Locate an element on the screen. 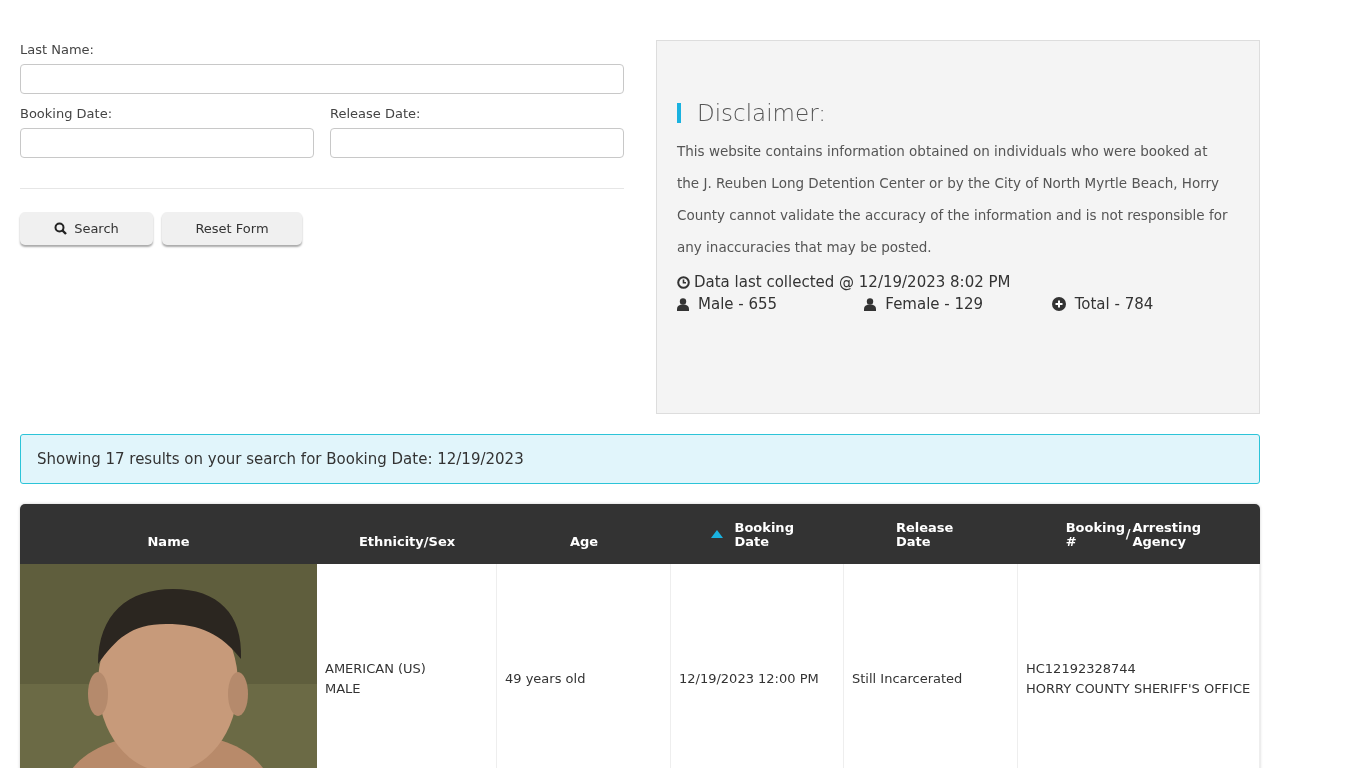 The width and height of the screenshot is (1366, 768). field-label: Booking Date: is located at coordinates (67, 113).